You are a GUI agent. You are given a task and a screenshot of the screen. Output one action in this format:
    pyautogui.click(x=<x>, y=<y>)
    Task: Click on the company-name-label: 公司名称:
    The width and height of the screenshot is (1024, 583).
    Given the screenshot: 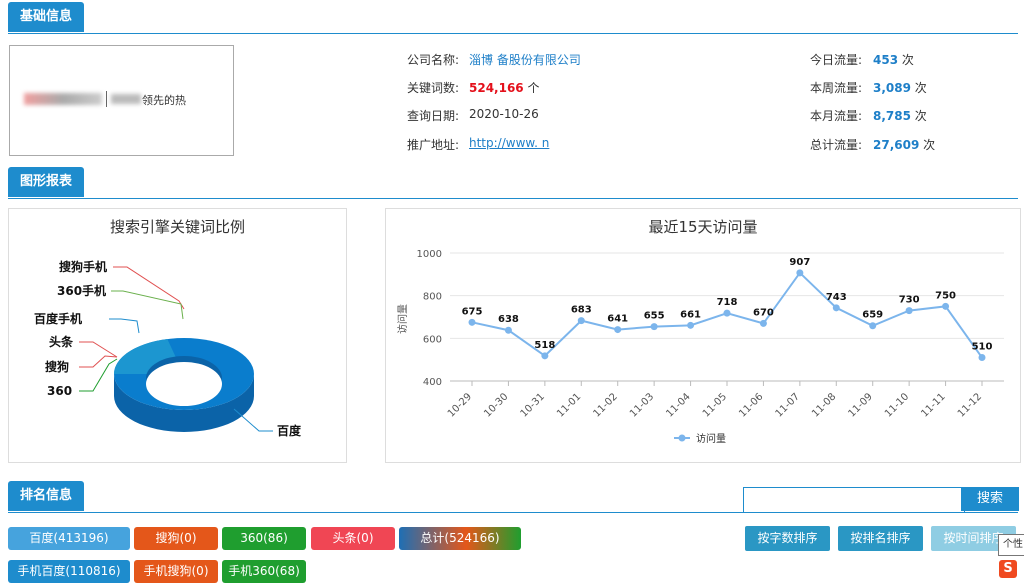 What is the action you would take?
    pyautogui.click(x=433, y=60)
    